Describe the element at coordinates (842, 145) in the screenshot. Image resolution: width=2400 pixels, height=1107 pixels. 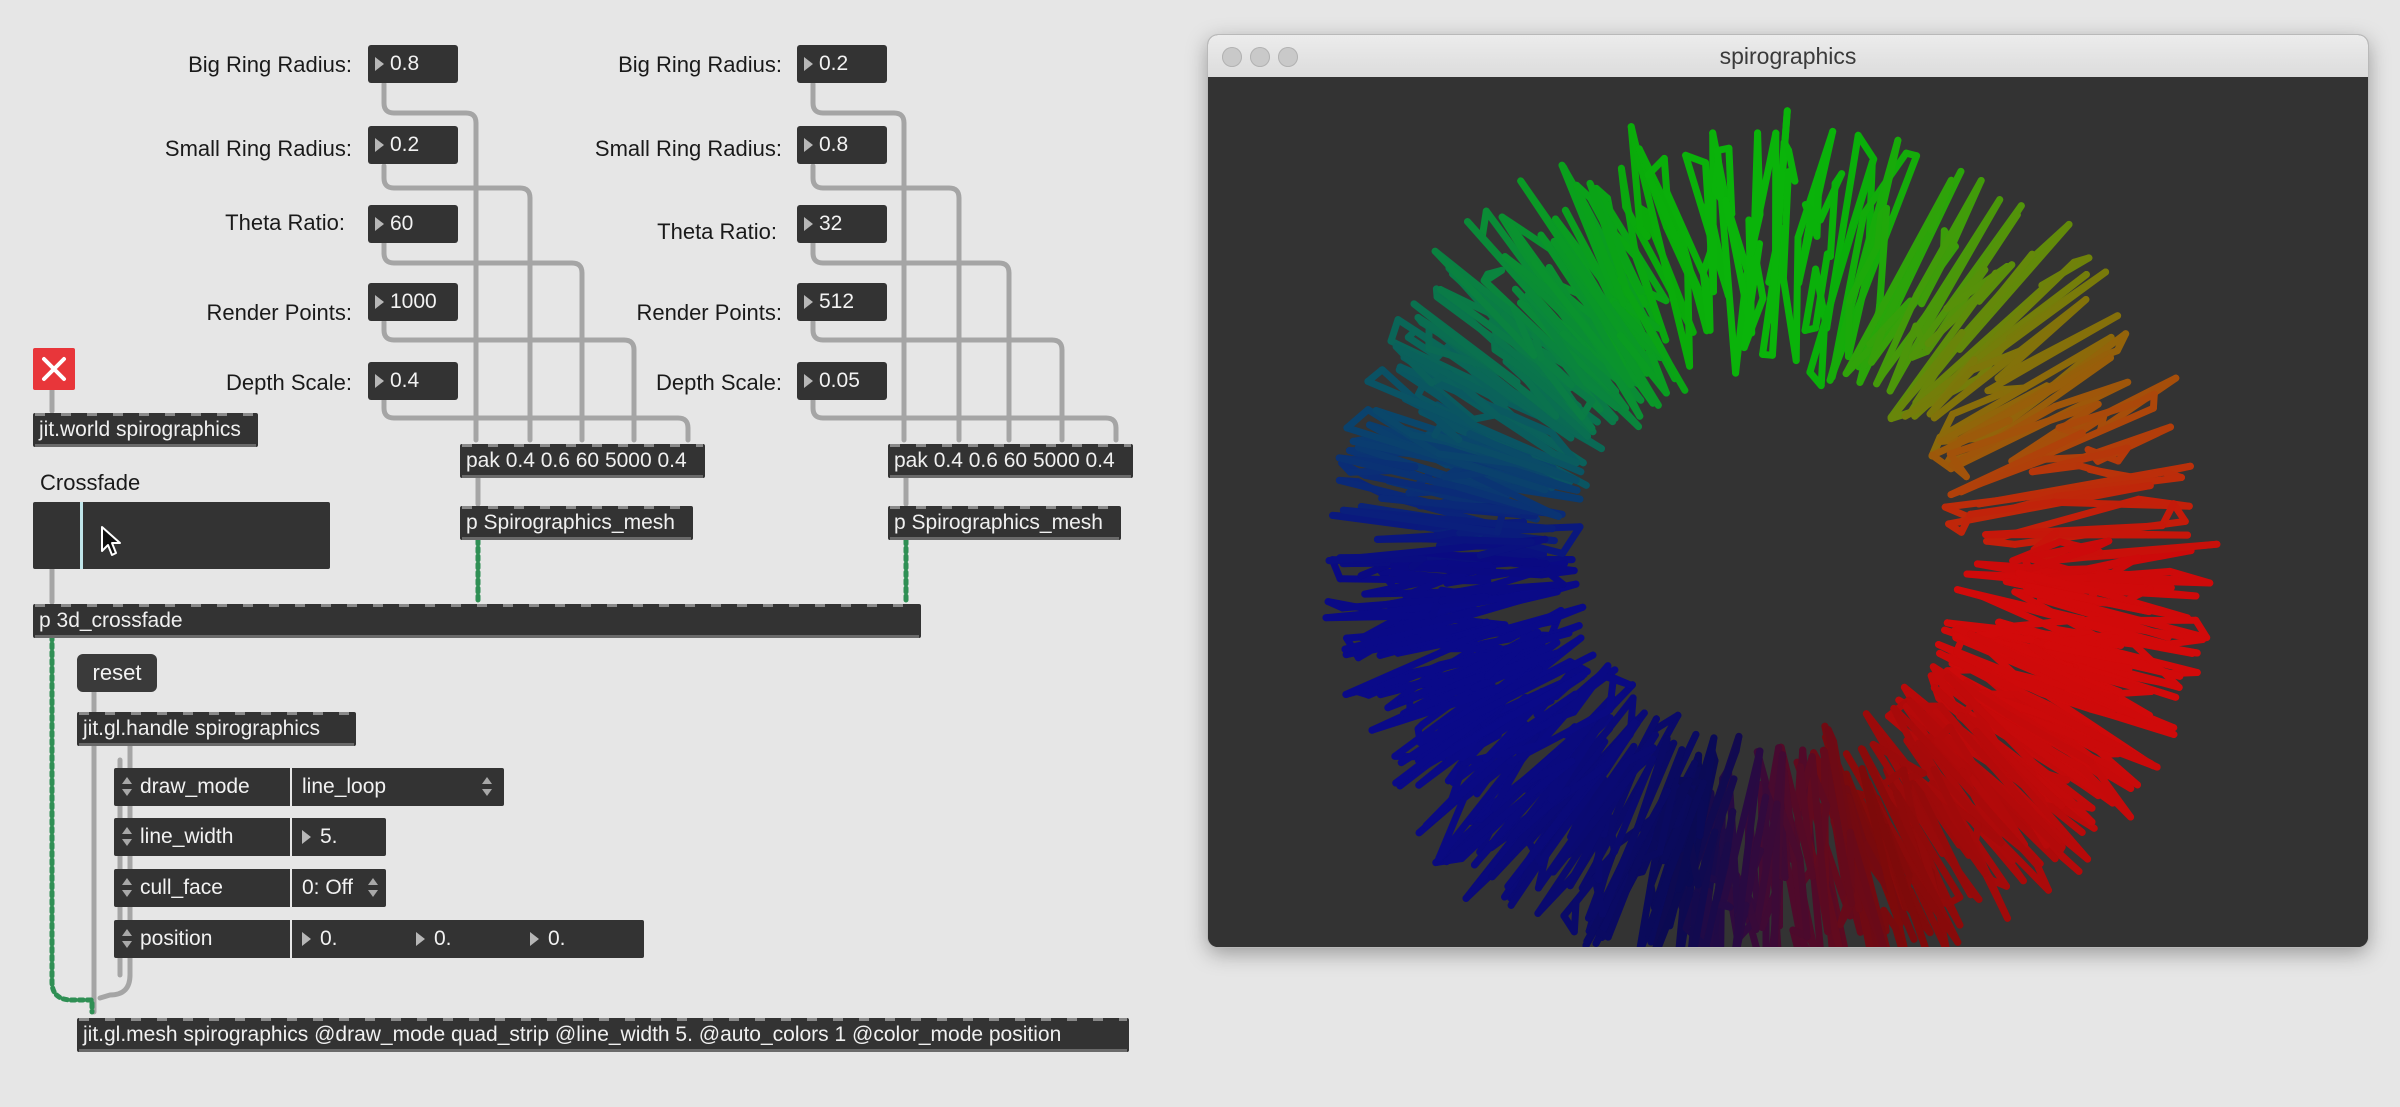
I see `numbox-small-ring-radius-right: 0.8` at that location.